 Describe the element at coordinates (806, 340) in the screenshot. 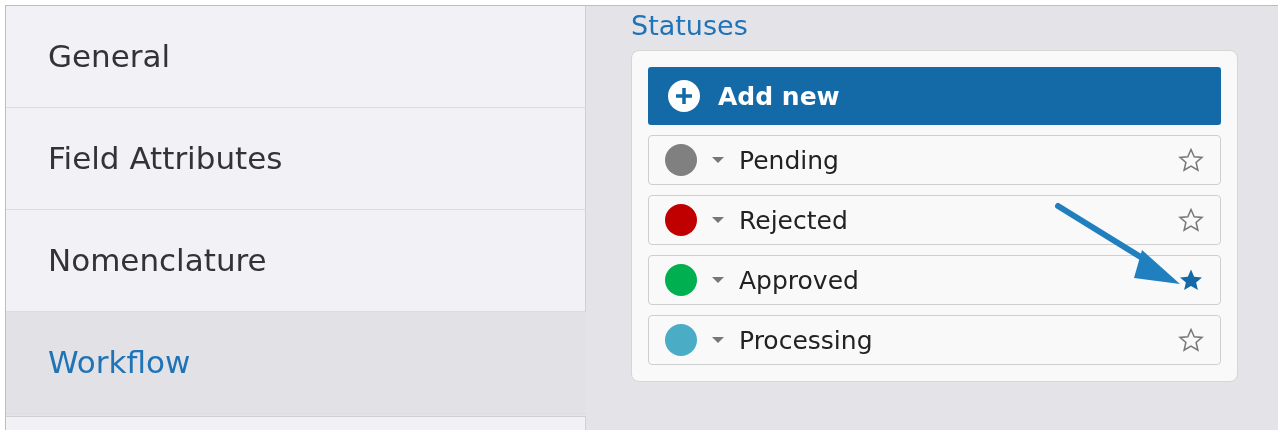

I see `status-name: Processing` at that location.